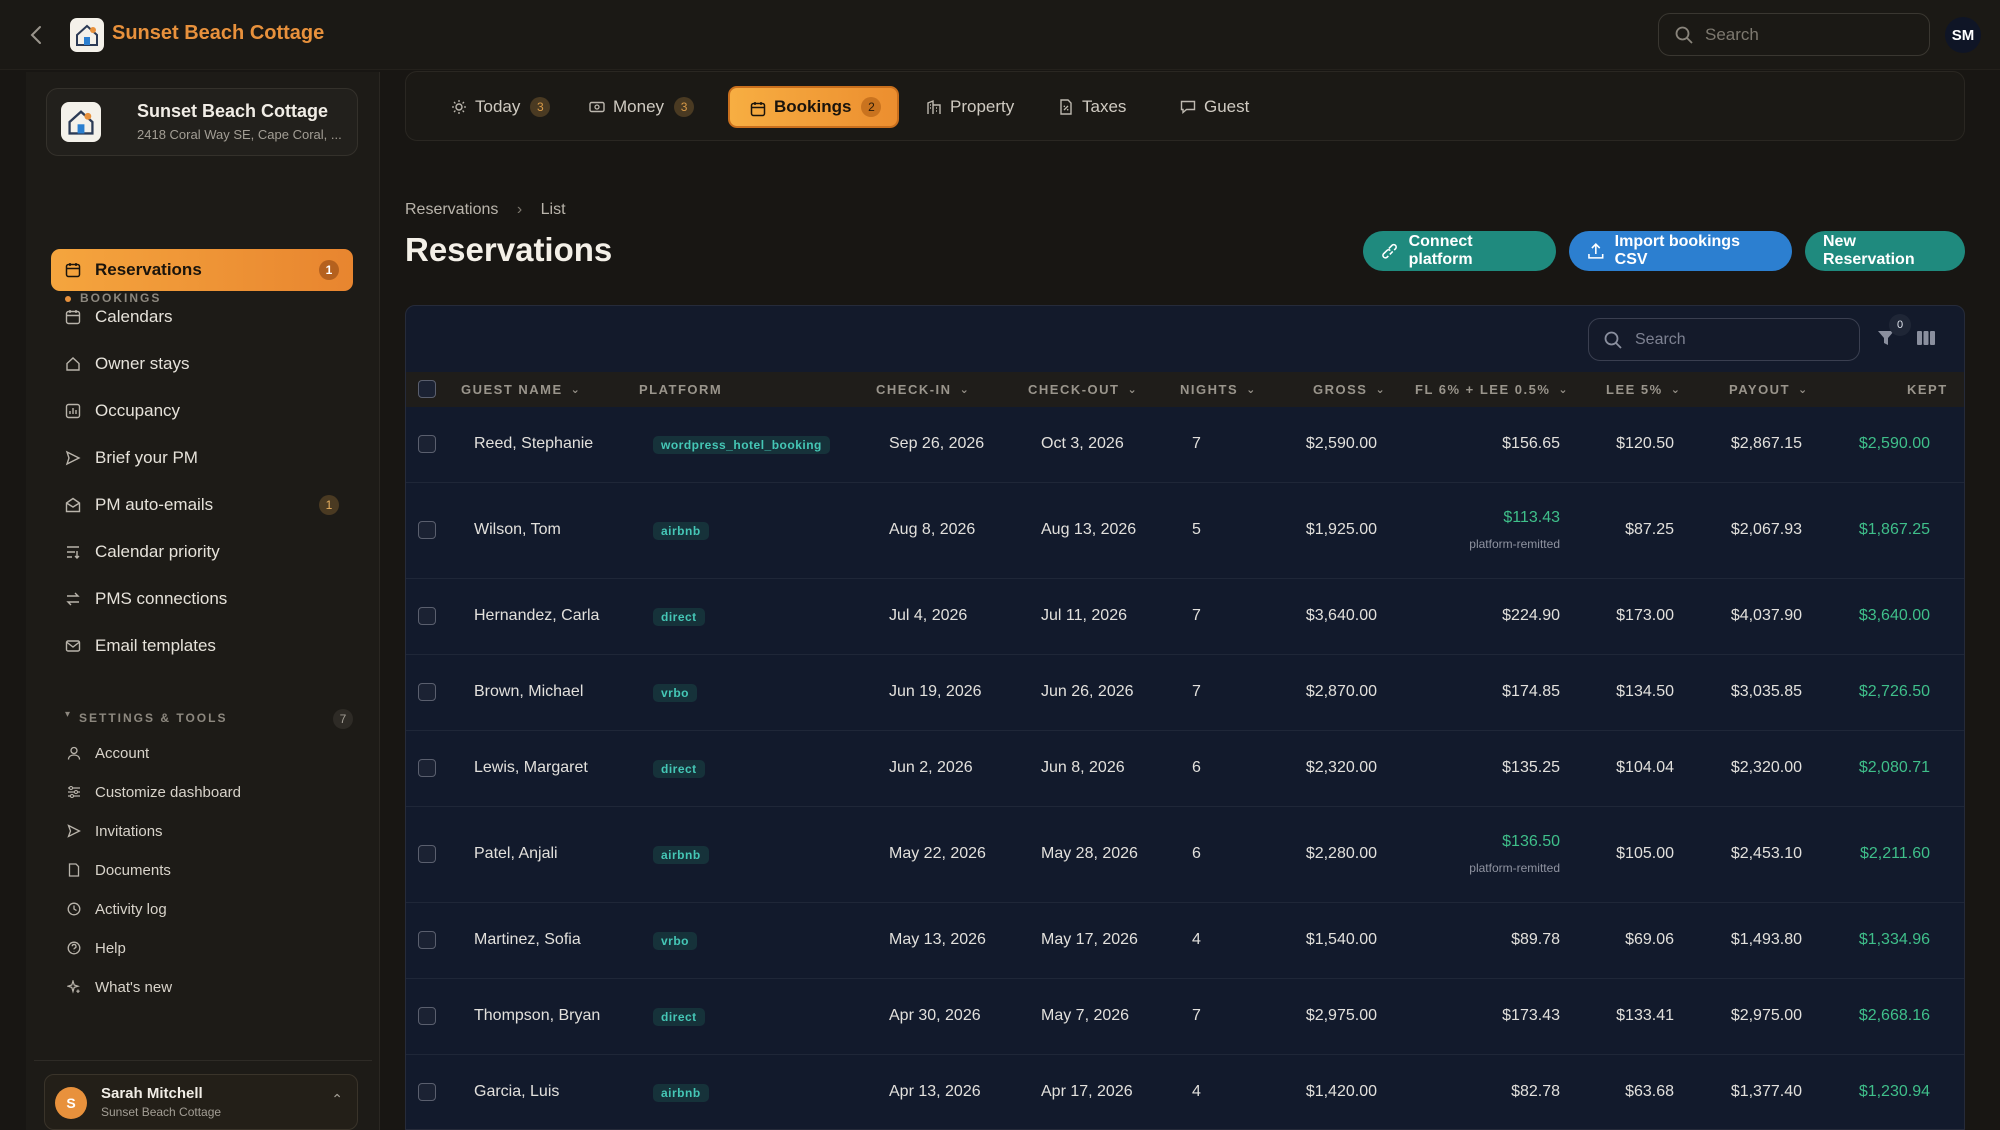 This screenshot has height=1130, width=2000. Describe the element at coordinates (1459, 251) in the screenshot. I see `connect-platform-button: Connect platform` at that location.